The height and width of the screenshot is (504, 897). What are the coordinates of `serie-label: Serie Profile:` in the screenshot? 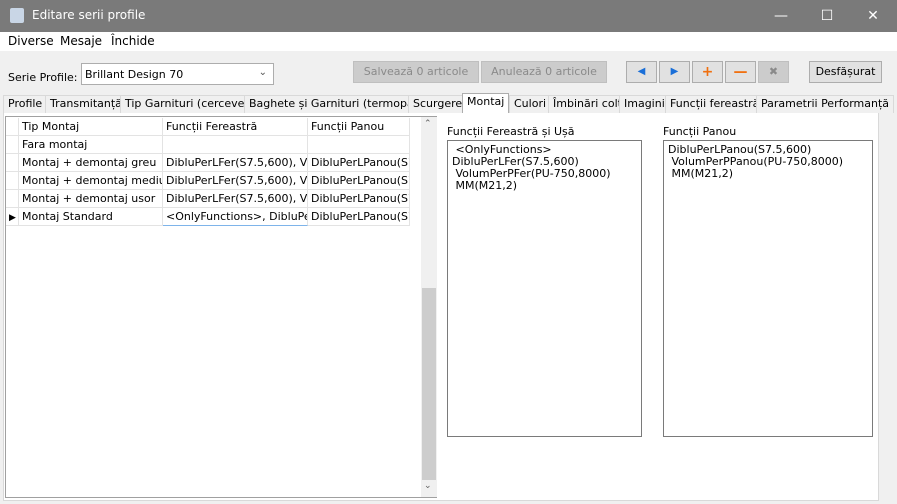 It's located at (43, 77).